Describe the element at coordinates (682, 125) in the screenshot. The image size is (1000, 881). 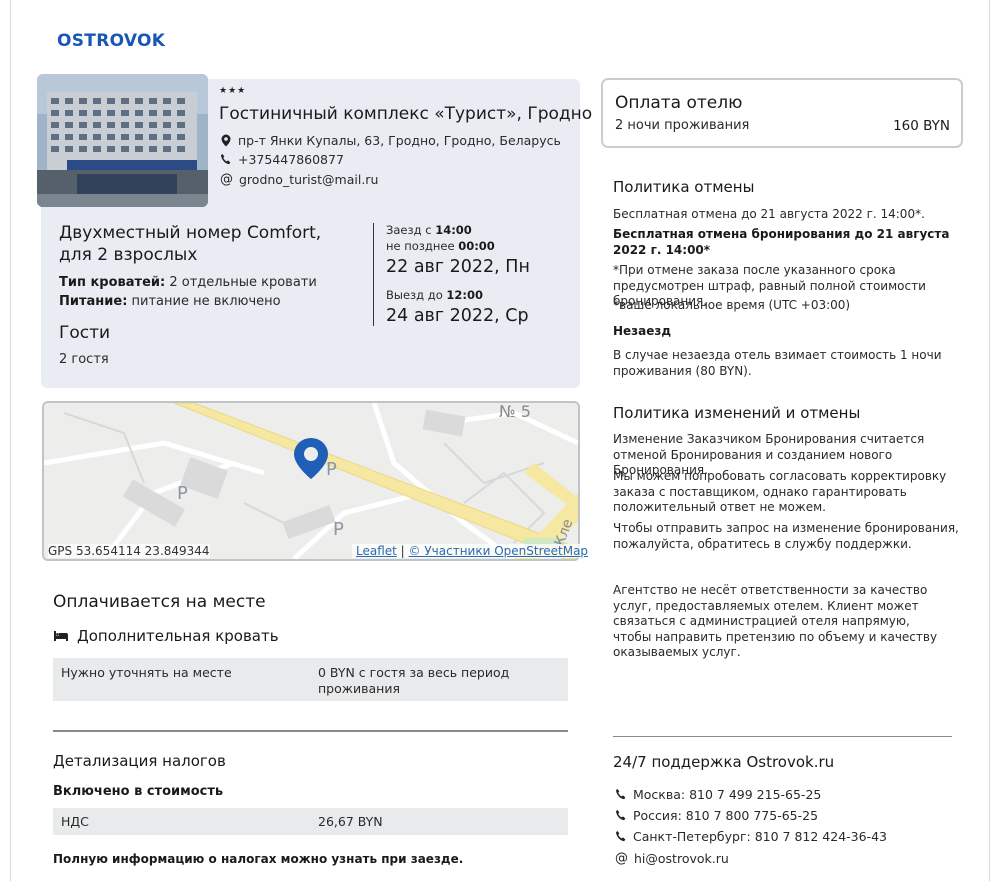
I see `payment-nights: 2 ночи проживания` at that location.